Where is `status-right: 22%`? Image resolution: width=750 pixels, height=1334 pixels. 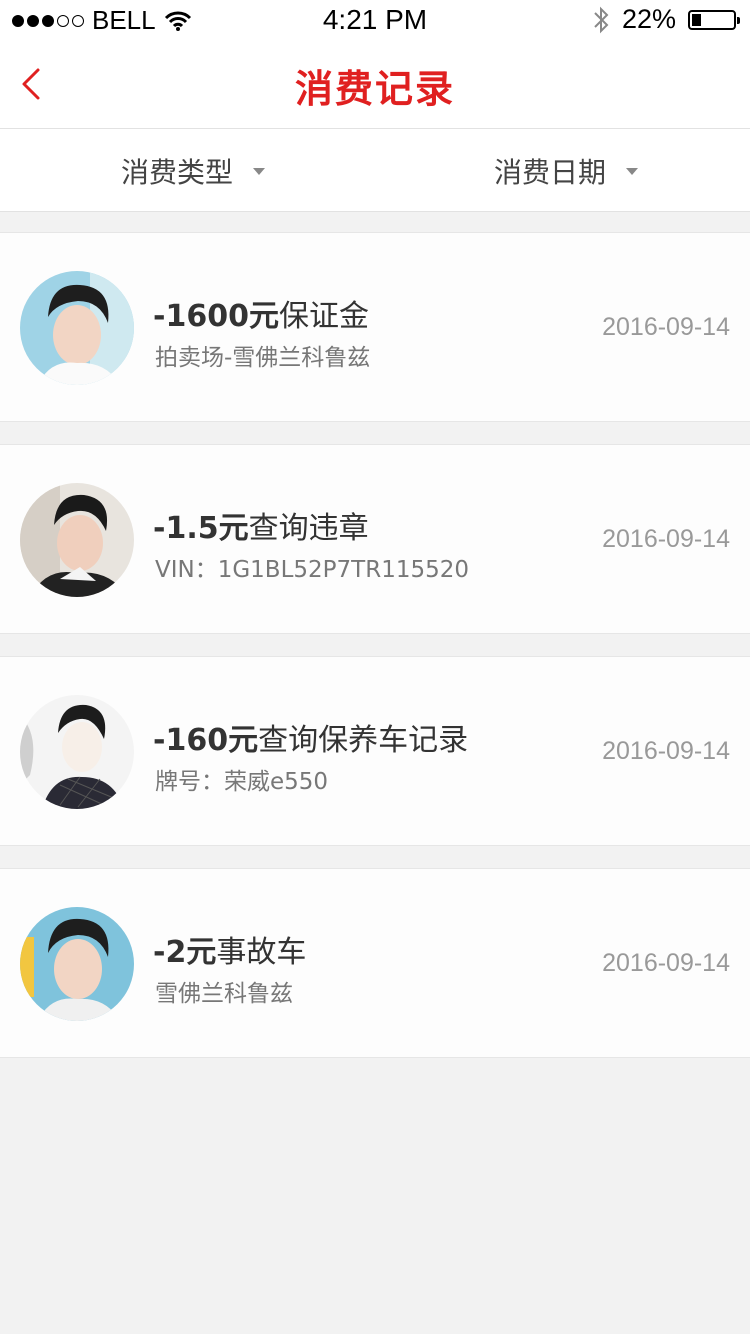
status-right: 22% is located at coordinates (666, 19).